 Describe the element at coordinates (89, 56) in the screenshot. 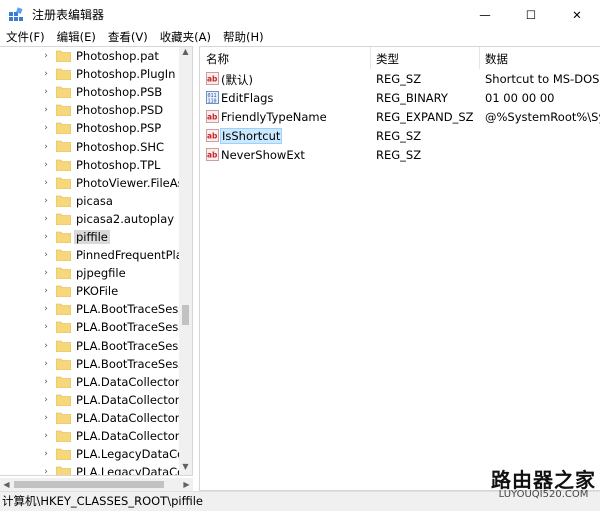

I see `tree-item: › Photoshop.pat` at that location.